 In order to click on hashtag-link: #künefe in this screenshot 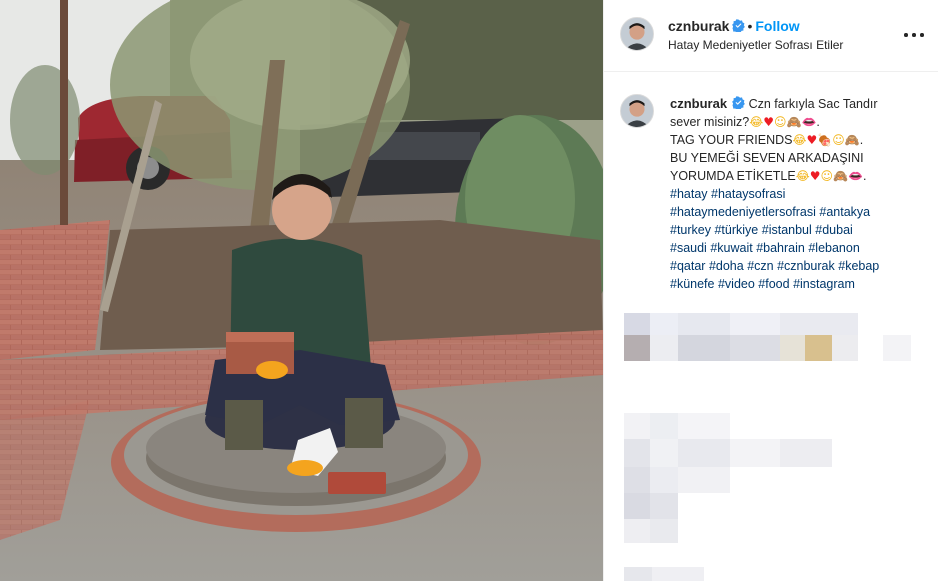, I will do `click(692, 284)`.